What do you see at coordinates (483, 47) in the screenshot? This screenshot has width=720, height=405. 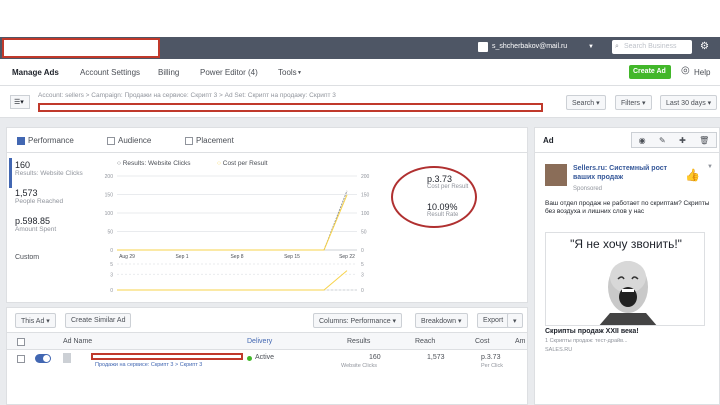 I see `avatar` at bounding box center [483, 47].